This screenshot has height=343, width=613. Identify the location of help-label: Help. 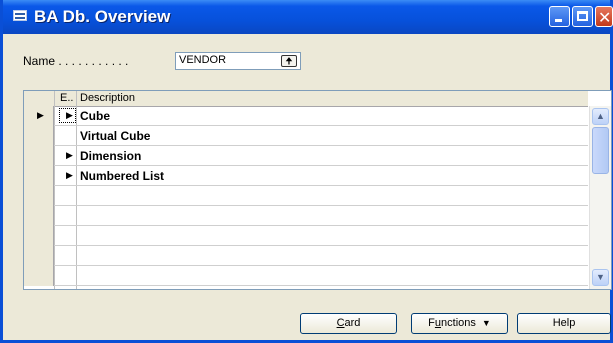
(564, 323).